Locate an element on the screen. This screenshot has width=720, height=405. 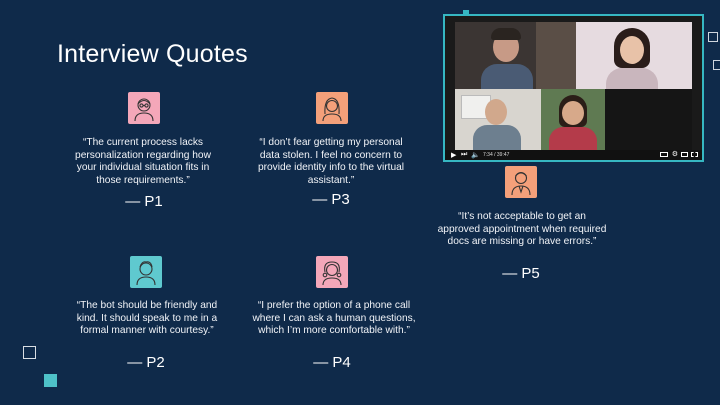
miniplayer-icon is located at coordinates (684, 154).